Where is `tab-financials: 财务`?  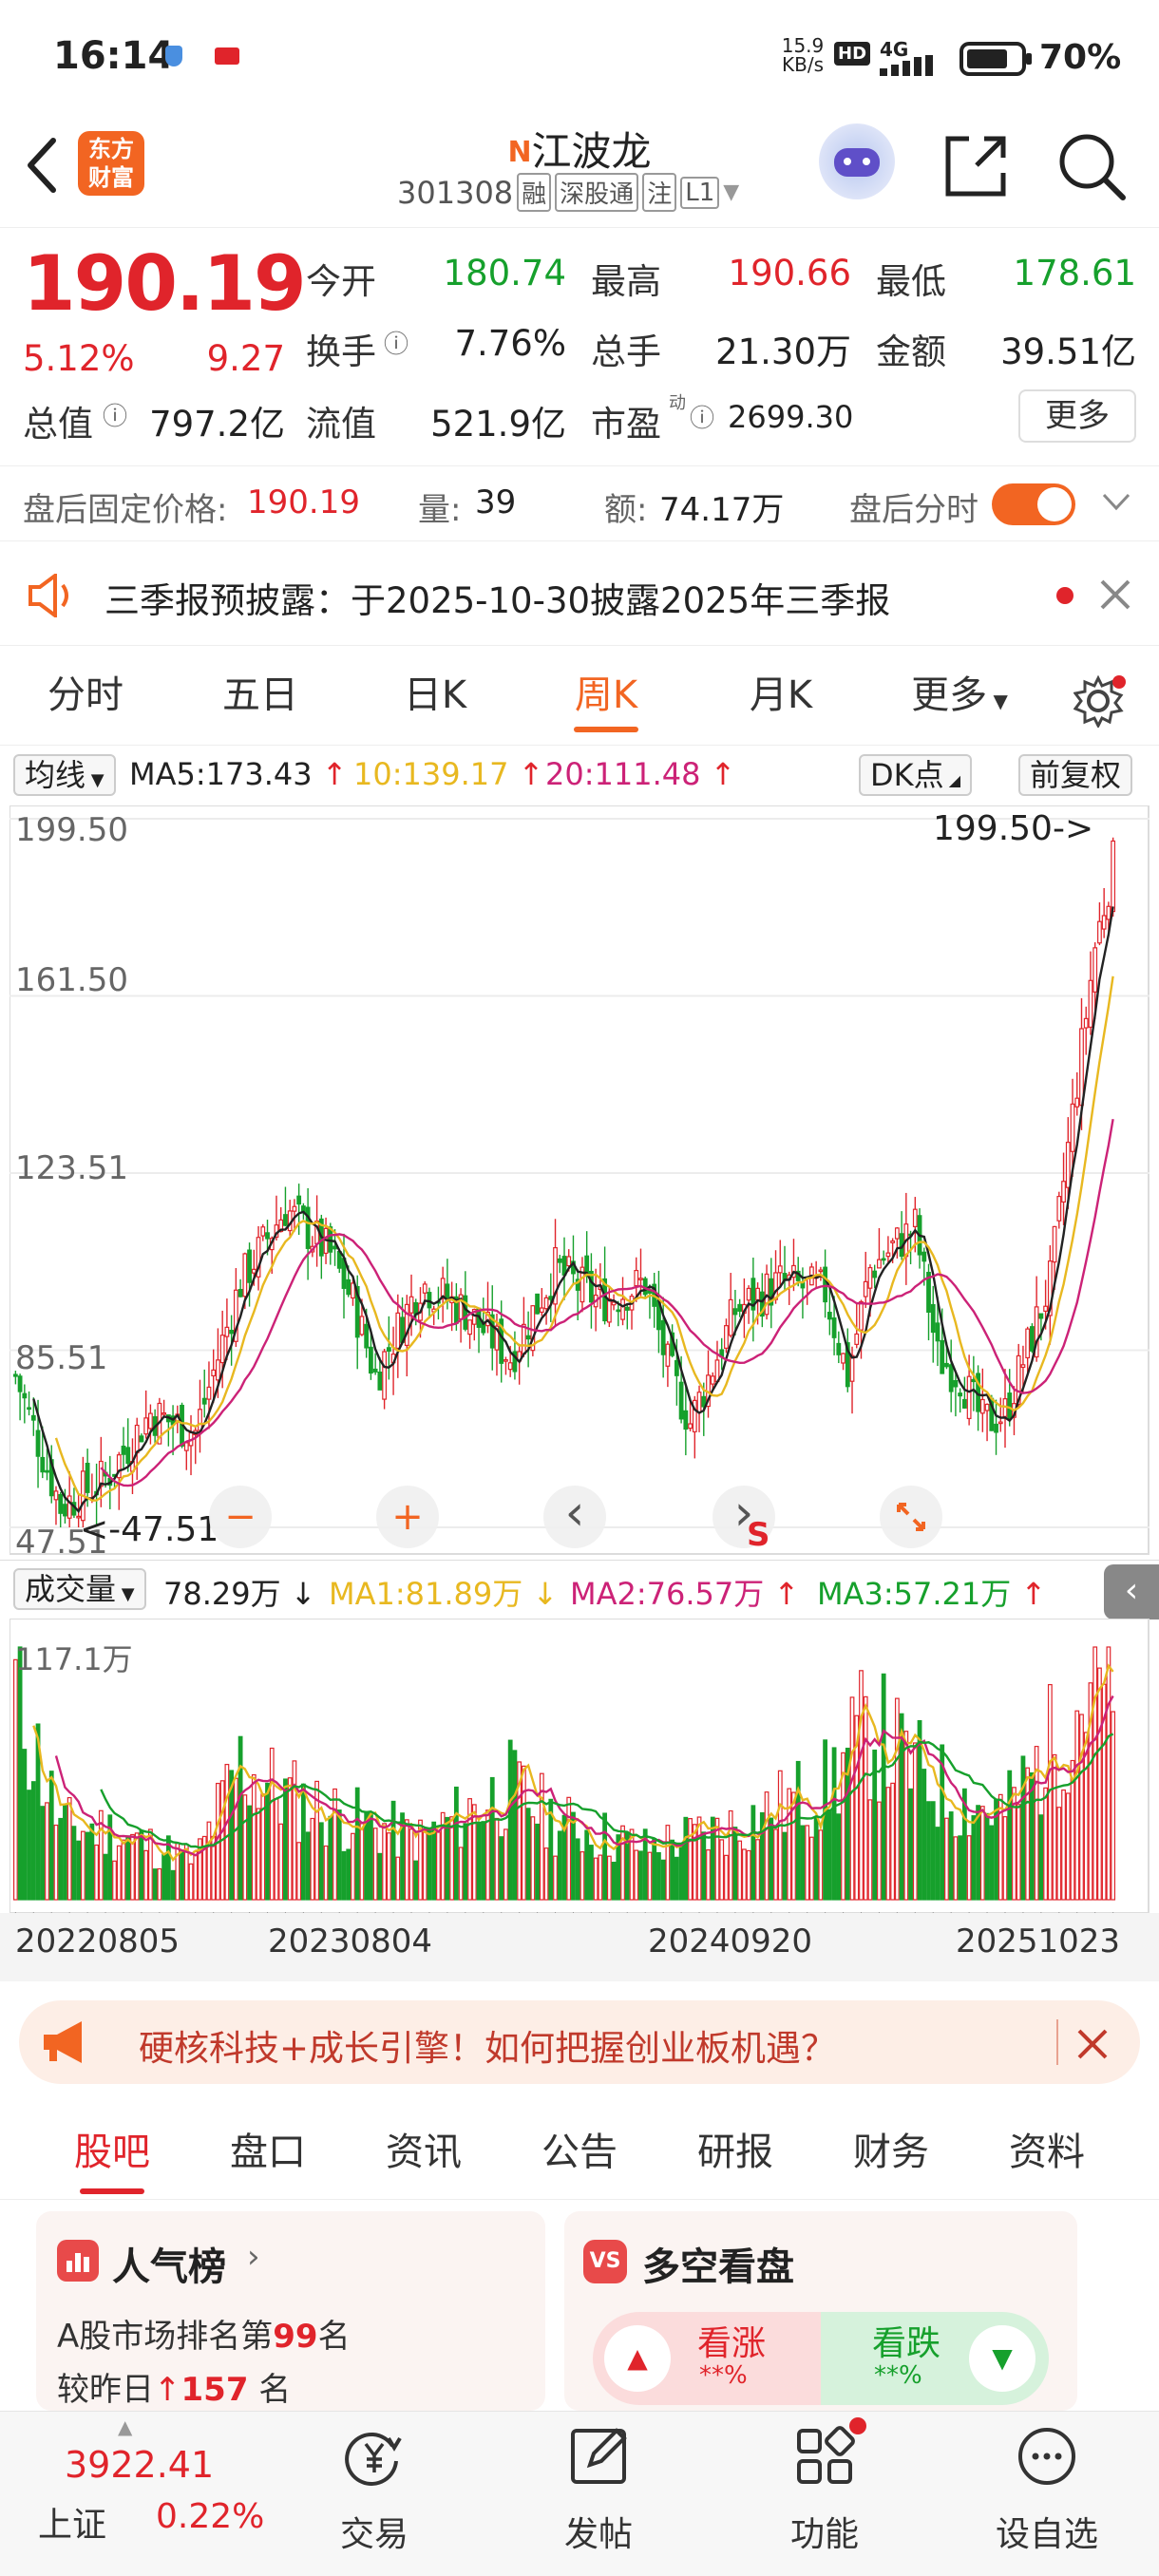 tab-financials: 财务 is located at coordinates (891, 2152).